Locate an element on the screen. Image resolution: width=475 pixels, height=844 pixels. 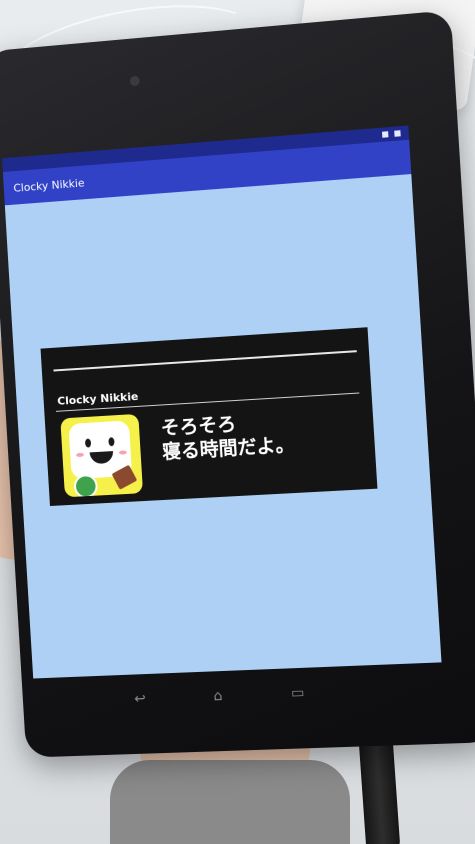
battery-icon is located at coordinates (397, 133).